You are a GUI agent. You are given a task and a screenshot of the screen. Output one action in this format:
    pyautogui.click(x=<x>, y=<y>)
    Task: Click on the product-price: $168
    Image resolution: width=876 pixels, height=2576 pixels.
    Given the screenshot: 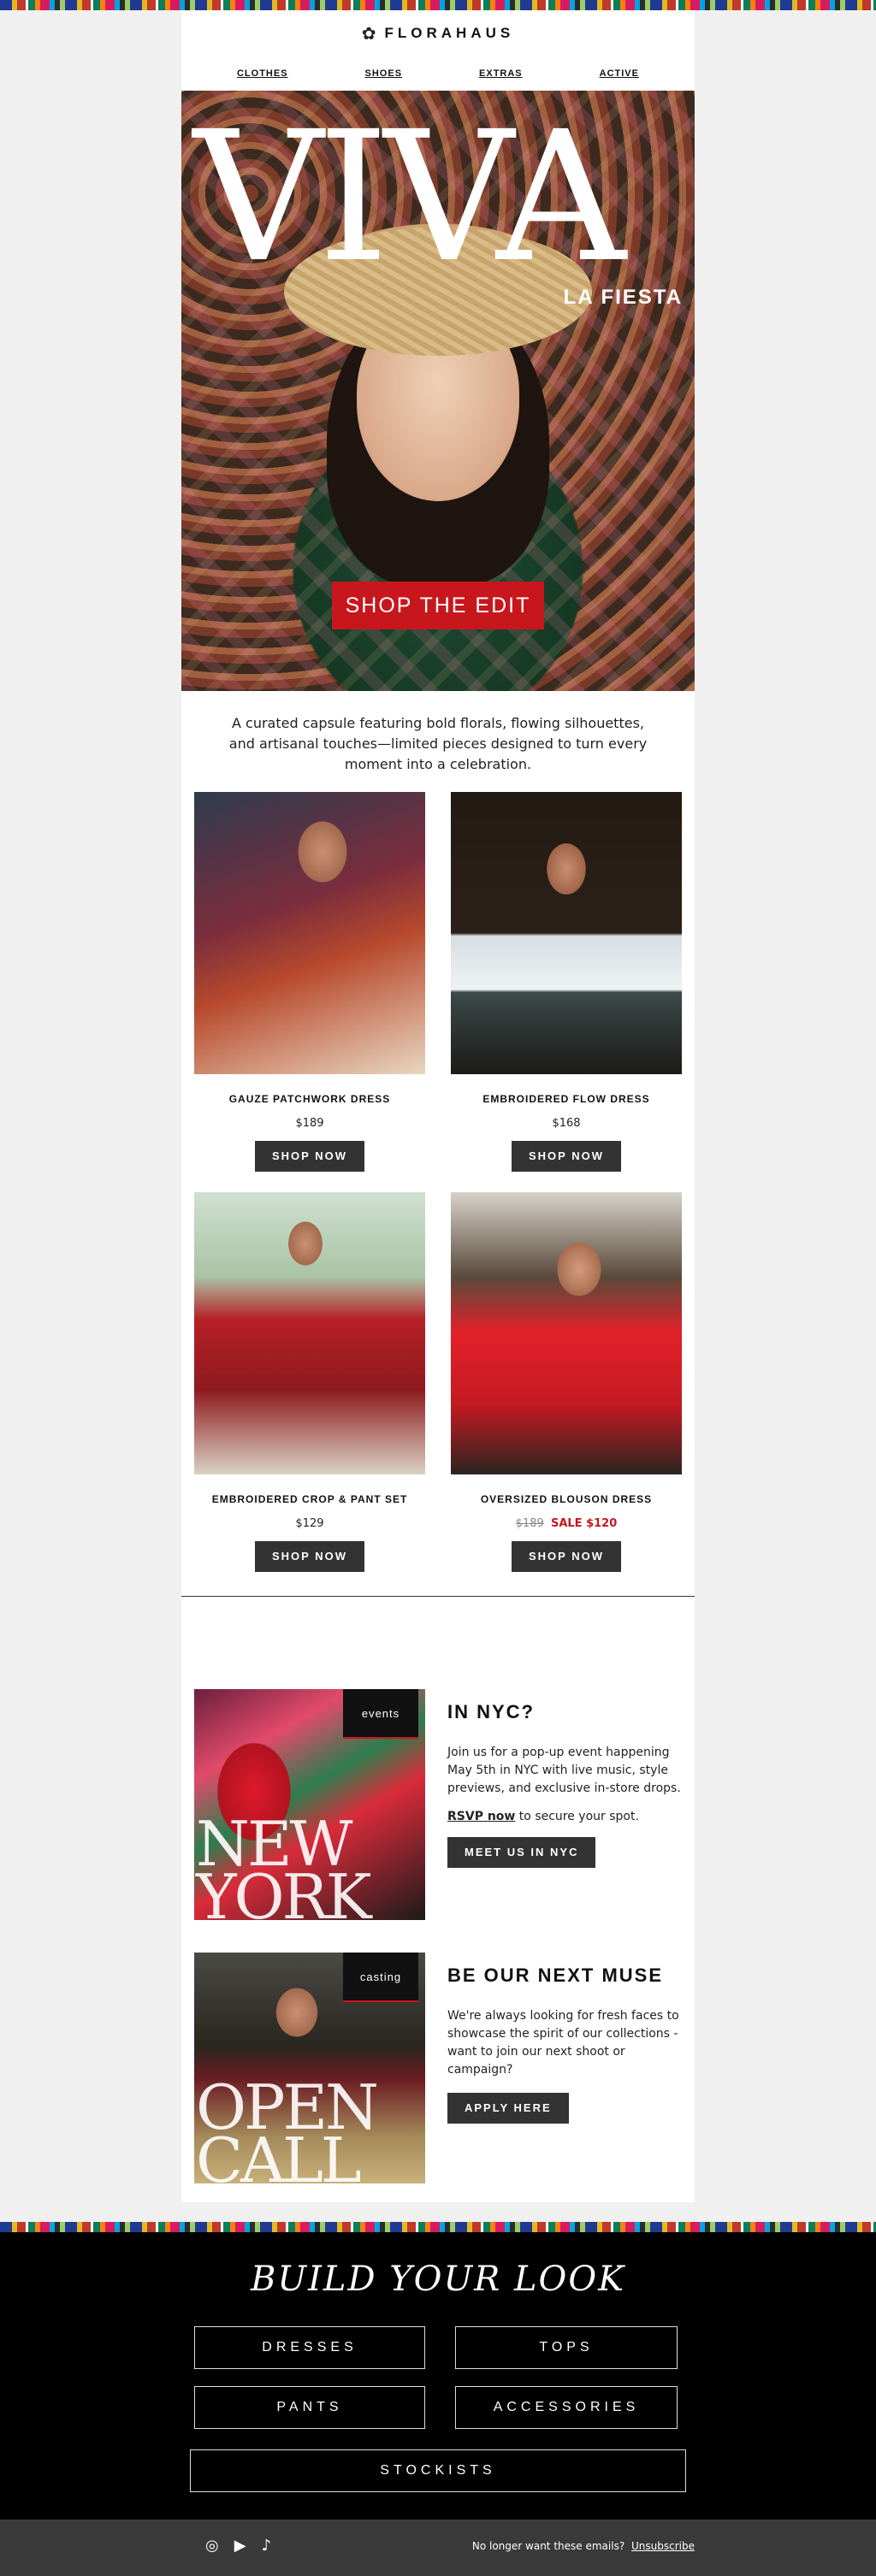 What is the action you would take?
    pyautogui.click(x=566, y=1123)
    